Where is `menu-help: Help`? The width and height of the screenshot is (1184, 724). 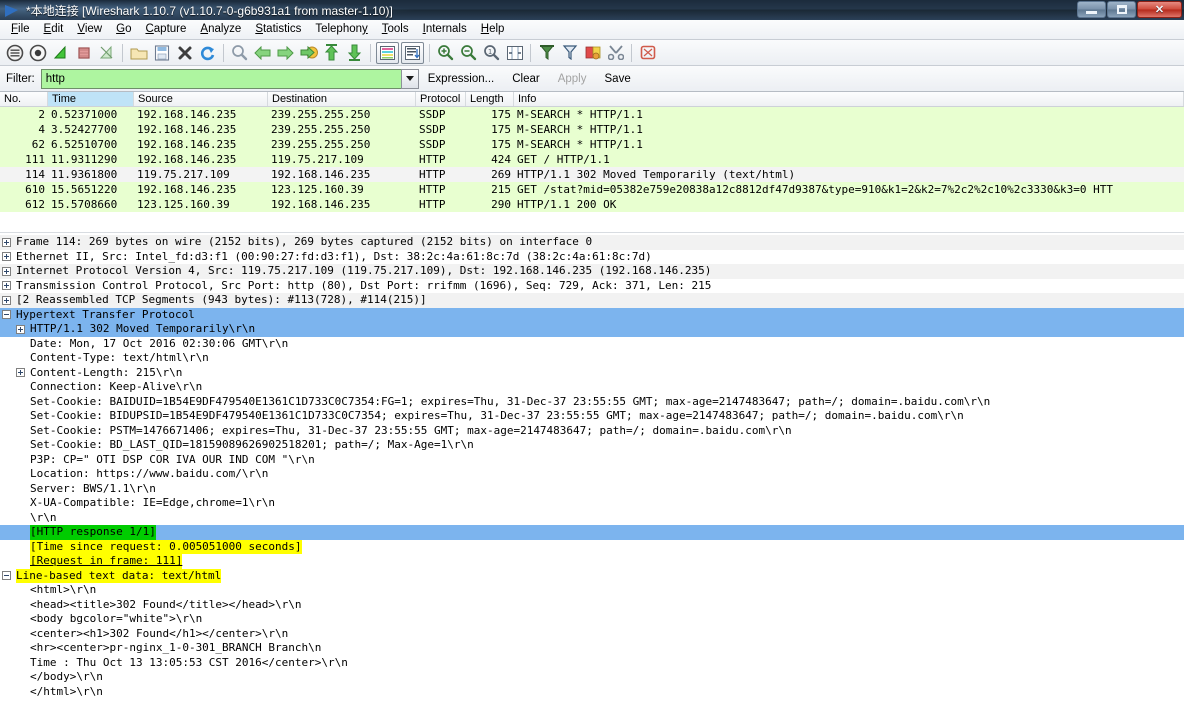
menu-help: Help is located at coordinates (493, 29).